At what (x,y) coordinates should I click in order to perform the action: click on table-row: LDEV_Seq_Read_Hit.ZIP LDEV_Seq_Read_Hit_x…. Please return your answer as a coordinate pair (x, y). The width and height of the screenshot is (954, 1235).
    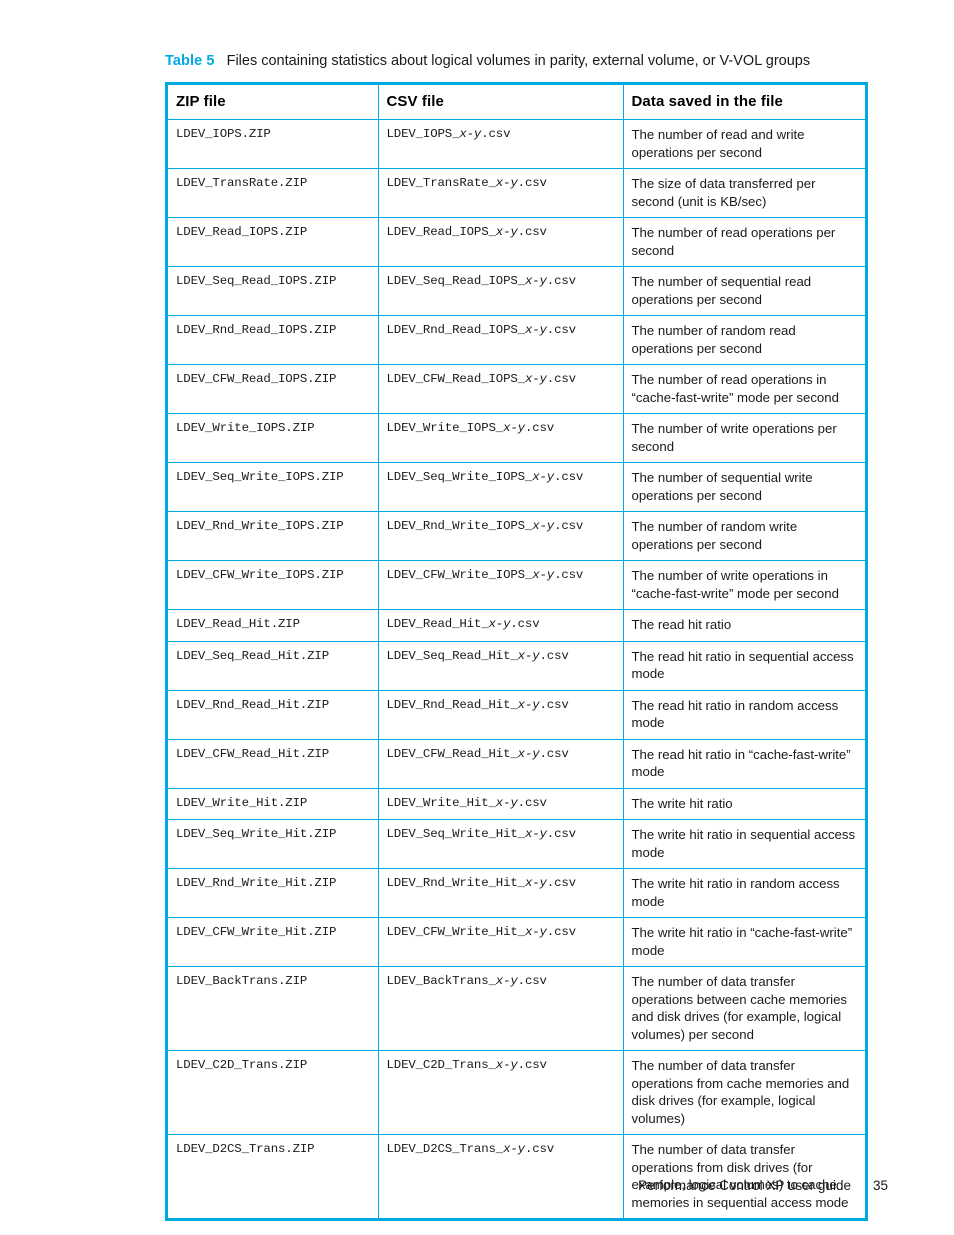
    Looking at the image, I should click on (516, 666).